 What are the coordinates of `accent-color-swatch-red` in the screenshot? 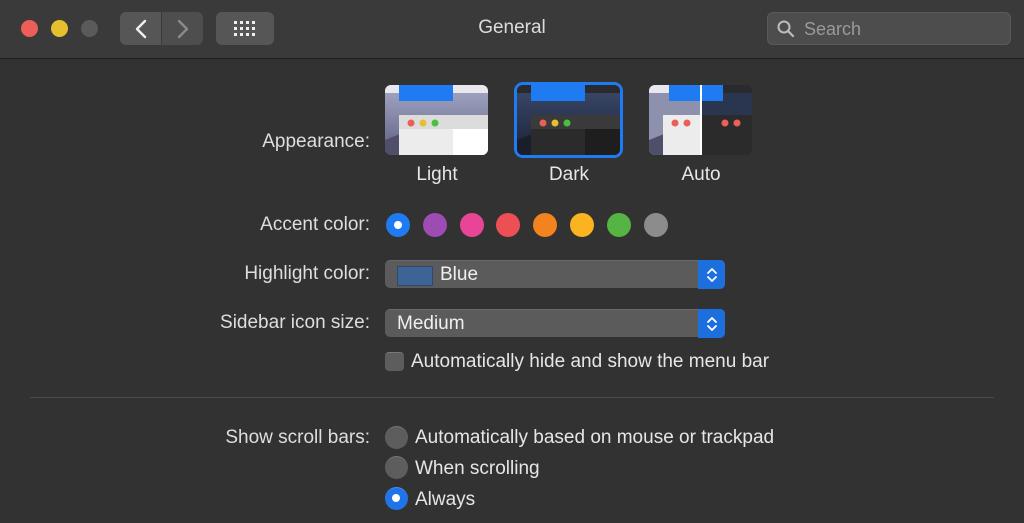 It's located at (508, 225).